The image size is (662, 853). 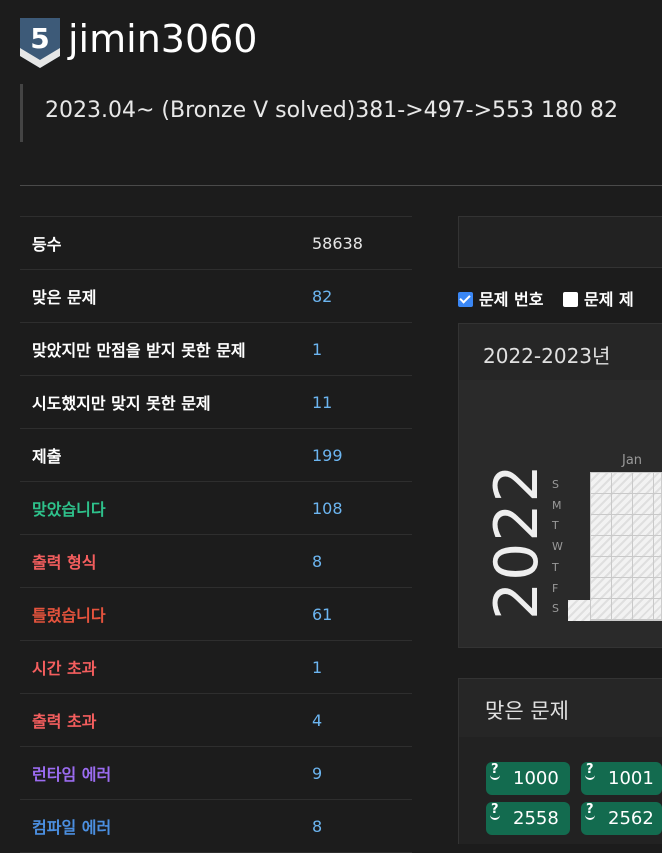 What do you see at coordinates (527, 711) in the screenshot?
I see `solved-problems-title: 맞은 문제` at bounding box center [527, 711].